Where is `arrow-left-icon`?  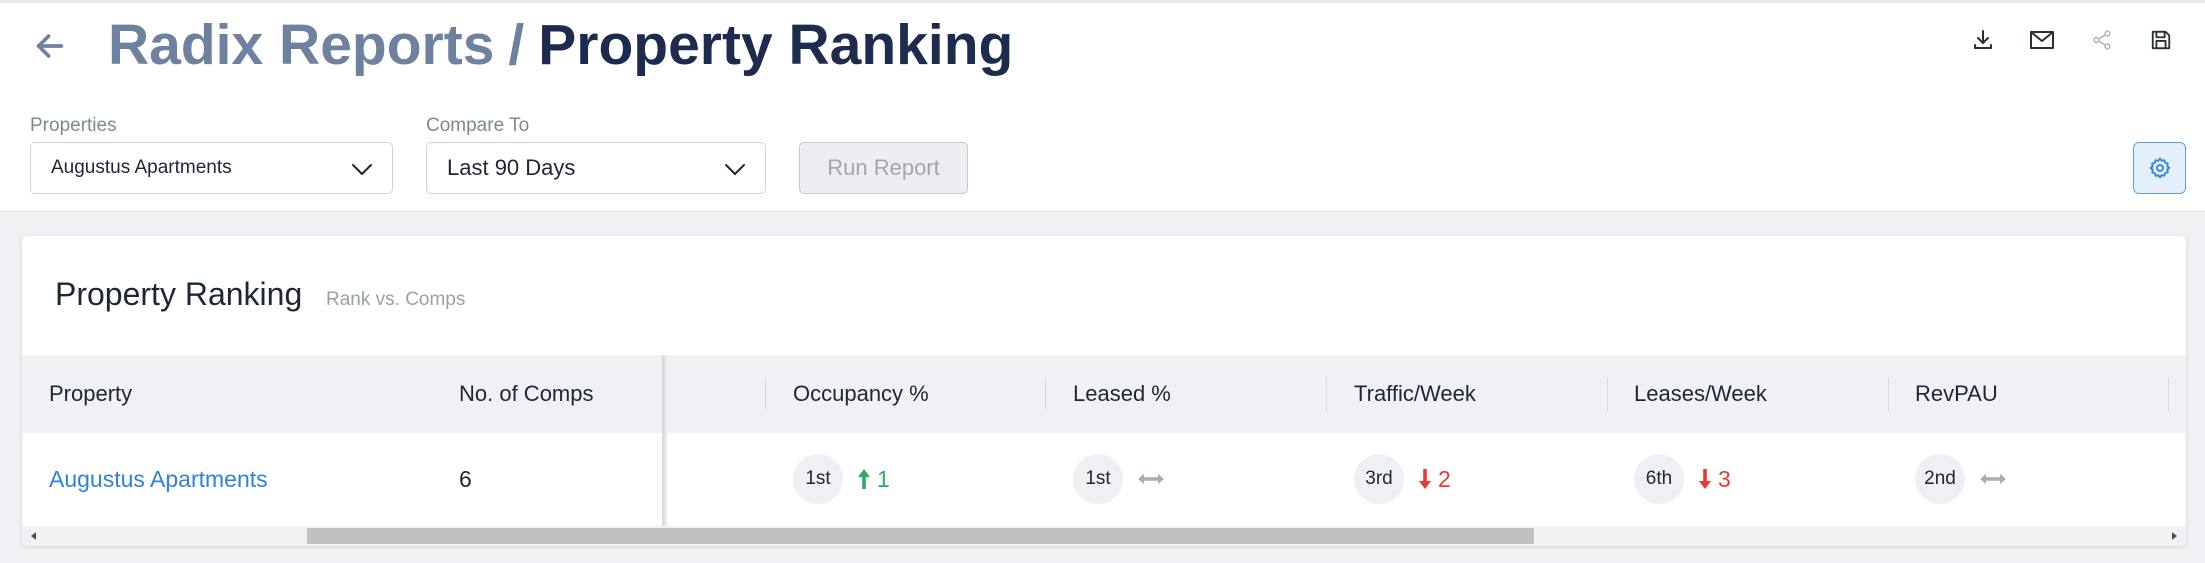
arrow-left-icon is located at coordinates (50, 46).